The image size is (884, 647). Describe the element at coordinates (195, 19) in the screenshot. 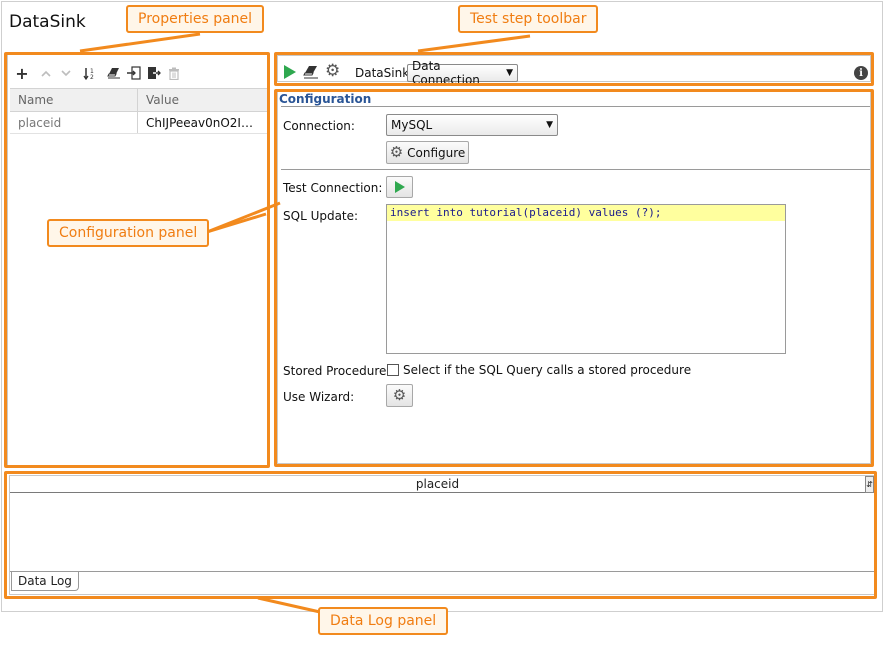

I see `callout-properties-panel: Properties panel` at that location.